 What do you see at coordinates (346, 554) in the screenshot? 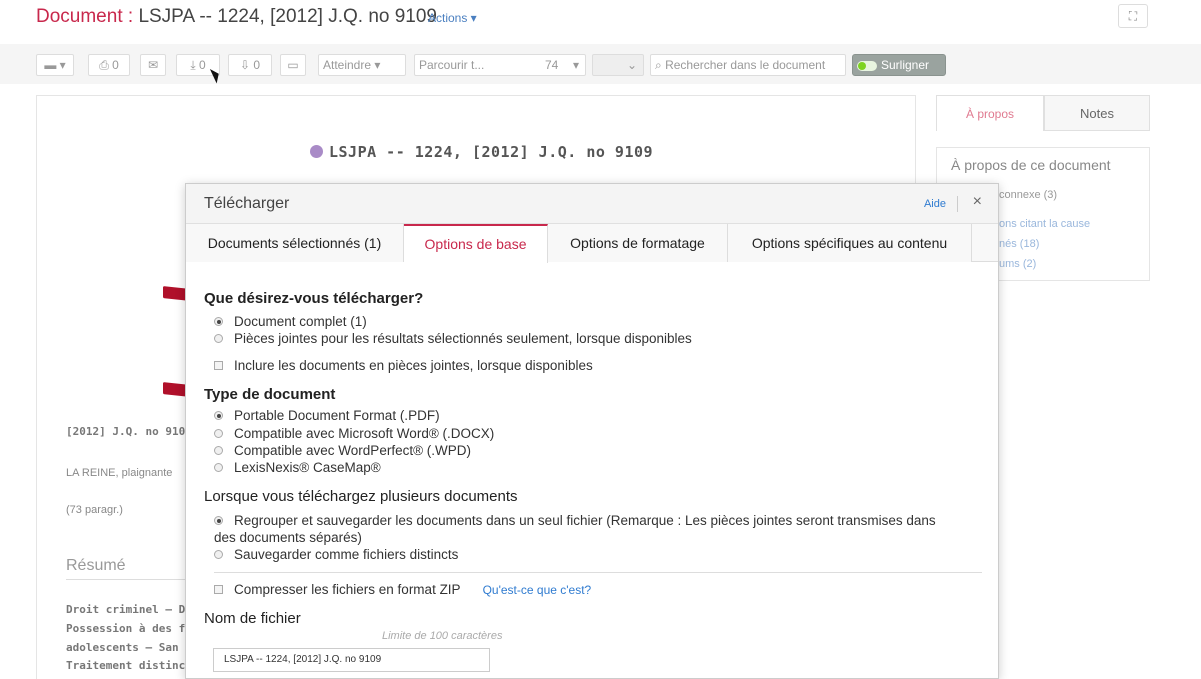
I see `option-label: Sauvegarder comme fichiers distincts` at bounding box center [346, 554].